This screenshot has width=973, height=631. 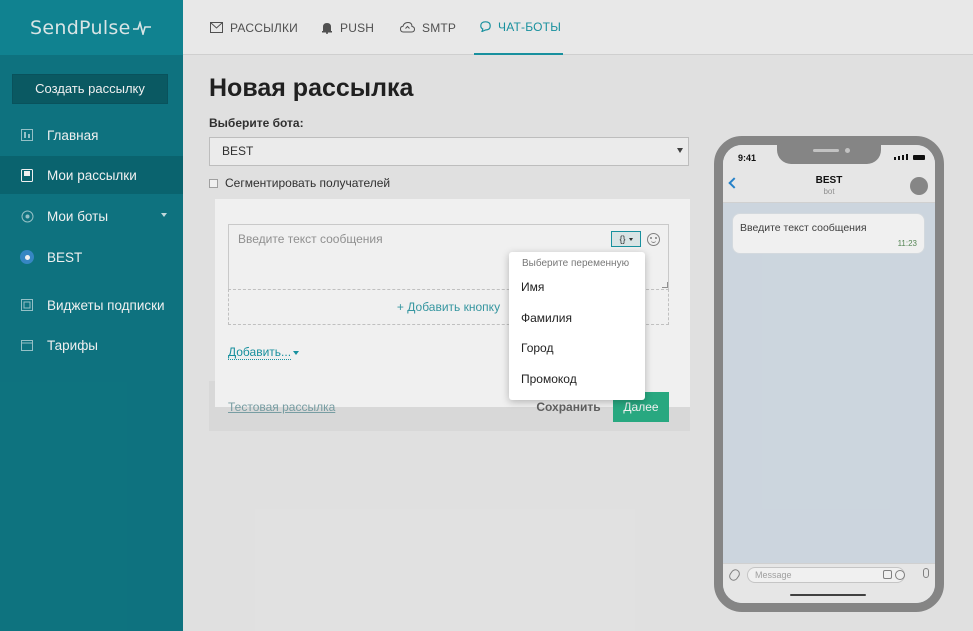 I want to click on segment-recipients: Сегментировать получателей, so click(x=299, y=183).